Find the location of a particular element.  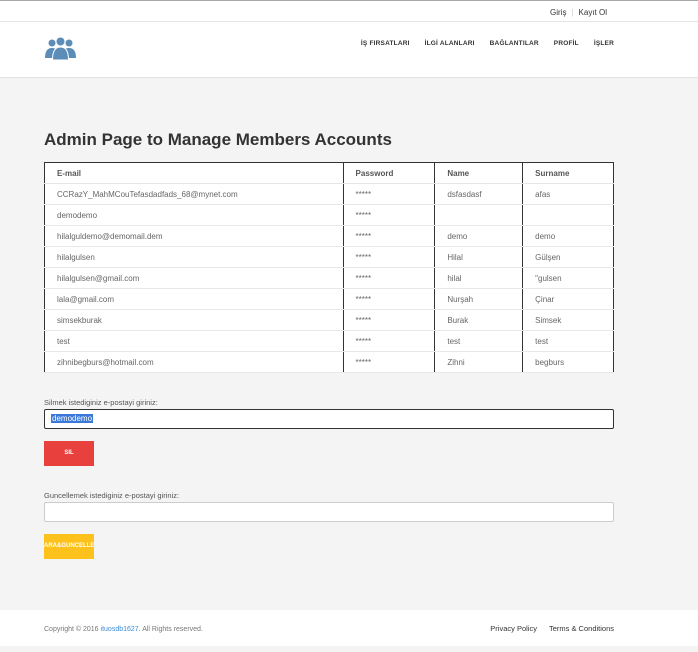

register-link: Kayıt Ol is located at coordinates (593, 12).